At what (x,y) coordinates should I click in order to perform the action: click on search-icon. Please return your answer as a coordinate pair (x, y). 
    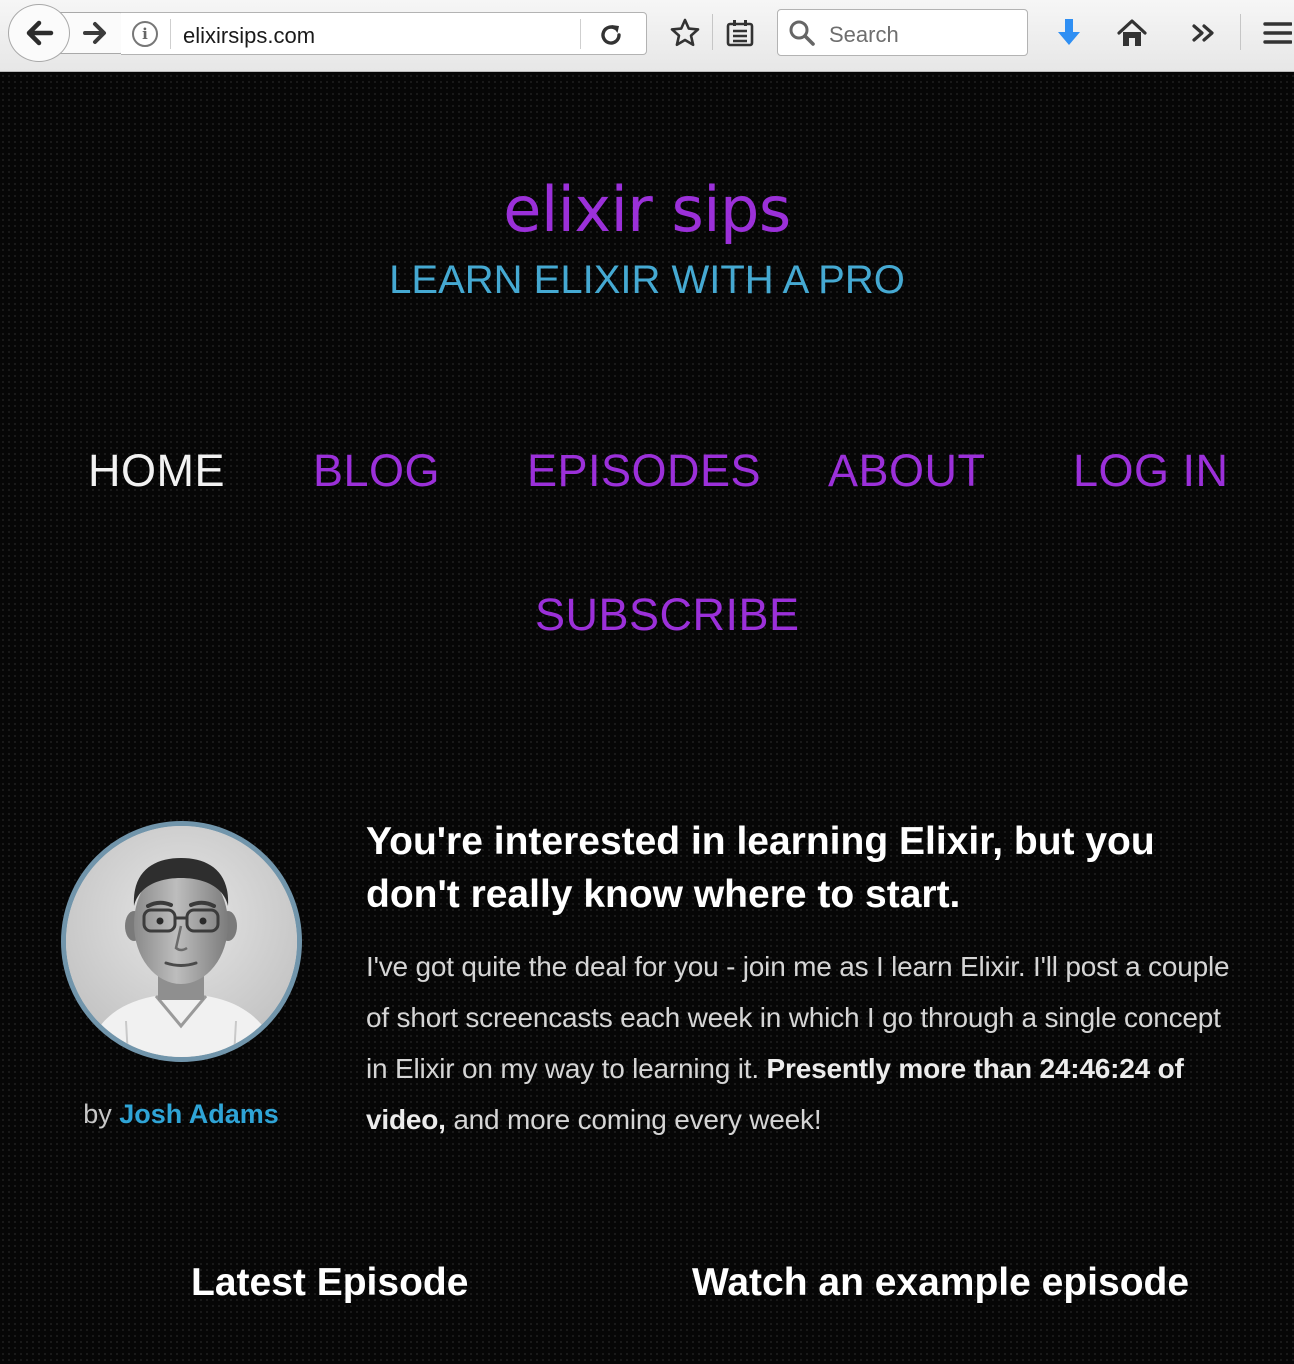
    Looking at the image, I should click on (802, 33).